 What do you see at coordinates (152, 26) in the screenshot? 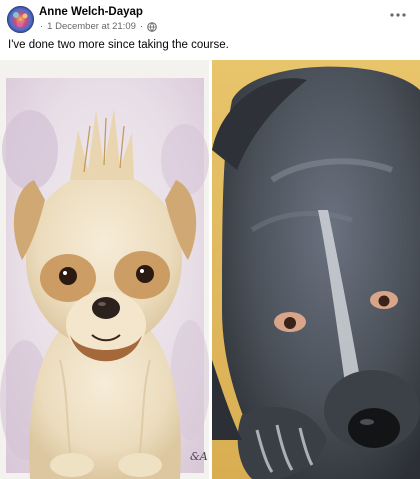
I see `globe-icon` at bounding box center [152, 26].